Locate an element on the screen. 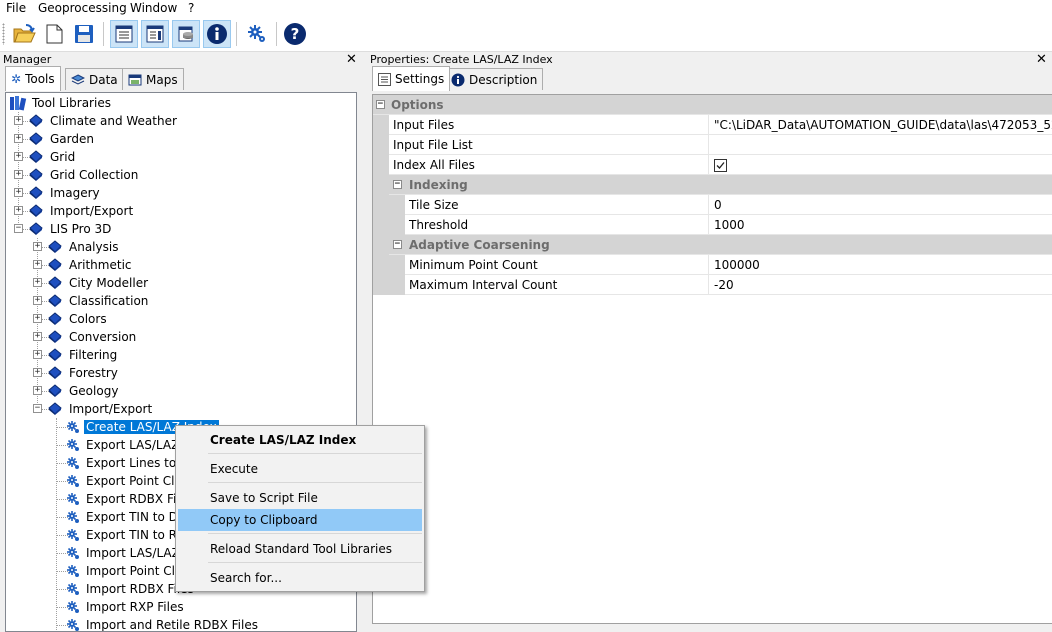 The image size is (1052, 632). property-row: Tile Size 0 is located at coordinates (728, 205).